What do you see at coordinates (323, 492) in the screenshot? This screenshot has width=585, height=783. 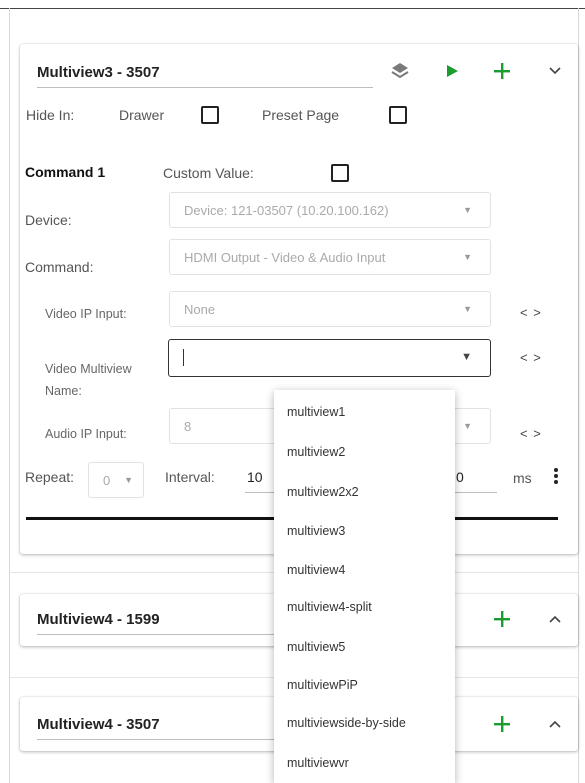 I see `dropdown-option: multiview2x2` at bounding box center [323, 492].